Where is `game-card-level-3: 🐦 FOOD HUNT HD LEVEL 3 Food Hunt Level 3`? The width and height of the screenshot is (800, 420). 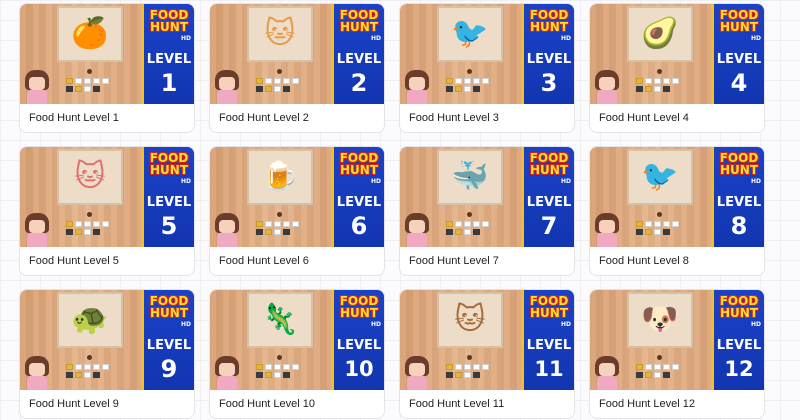
game-card-level-3: 🐦 FOOD HUNT HD LEVEL 3 Food Hunt Level 3 is located at coordinates (487, 68).